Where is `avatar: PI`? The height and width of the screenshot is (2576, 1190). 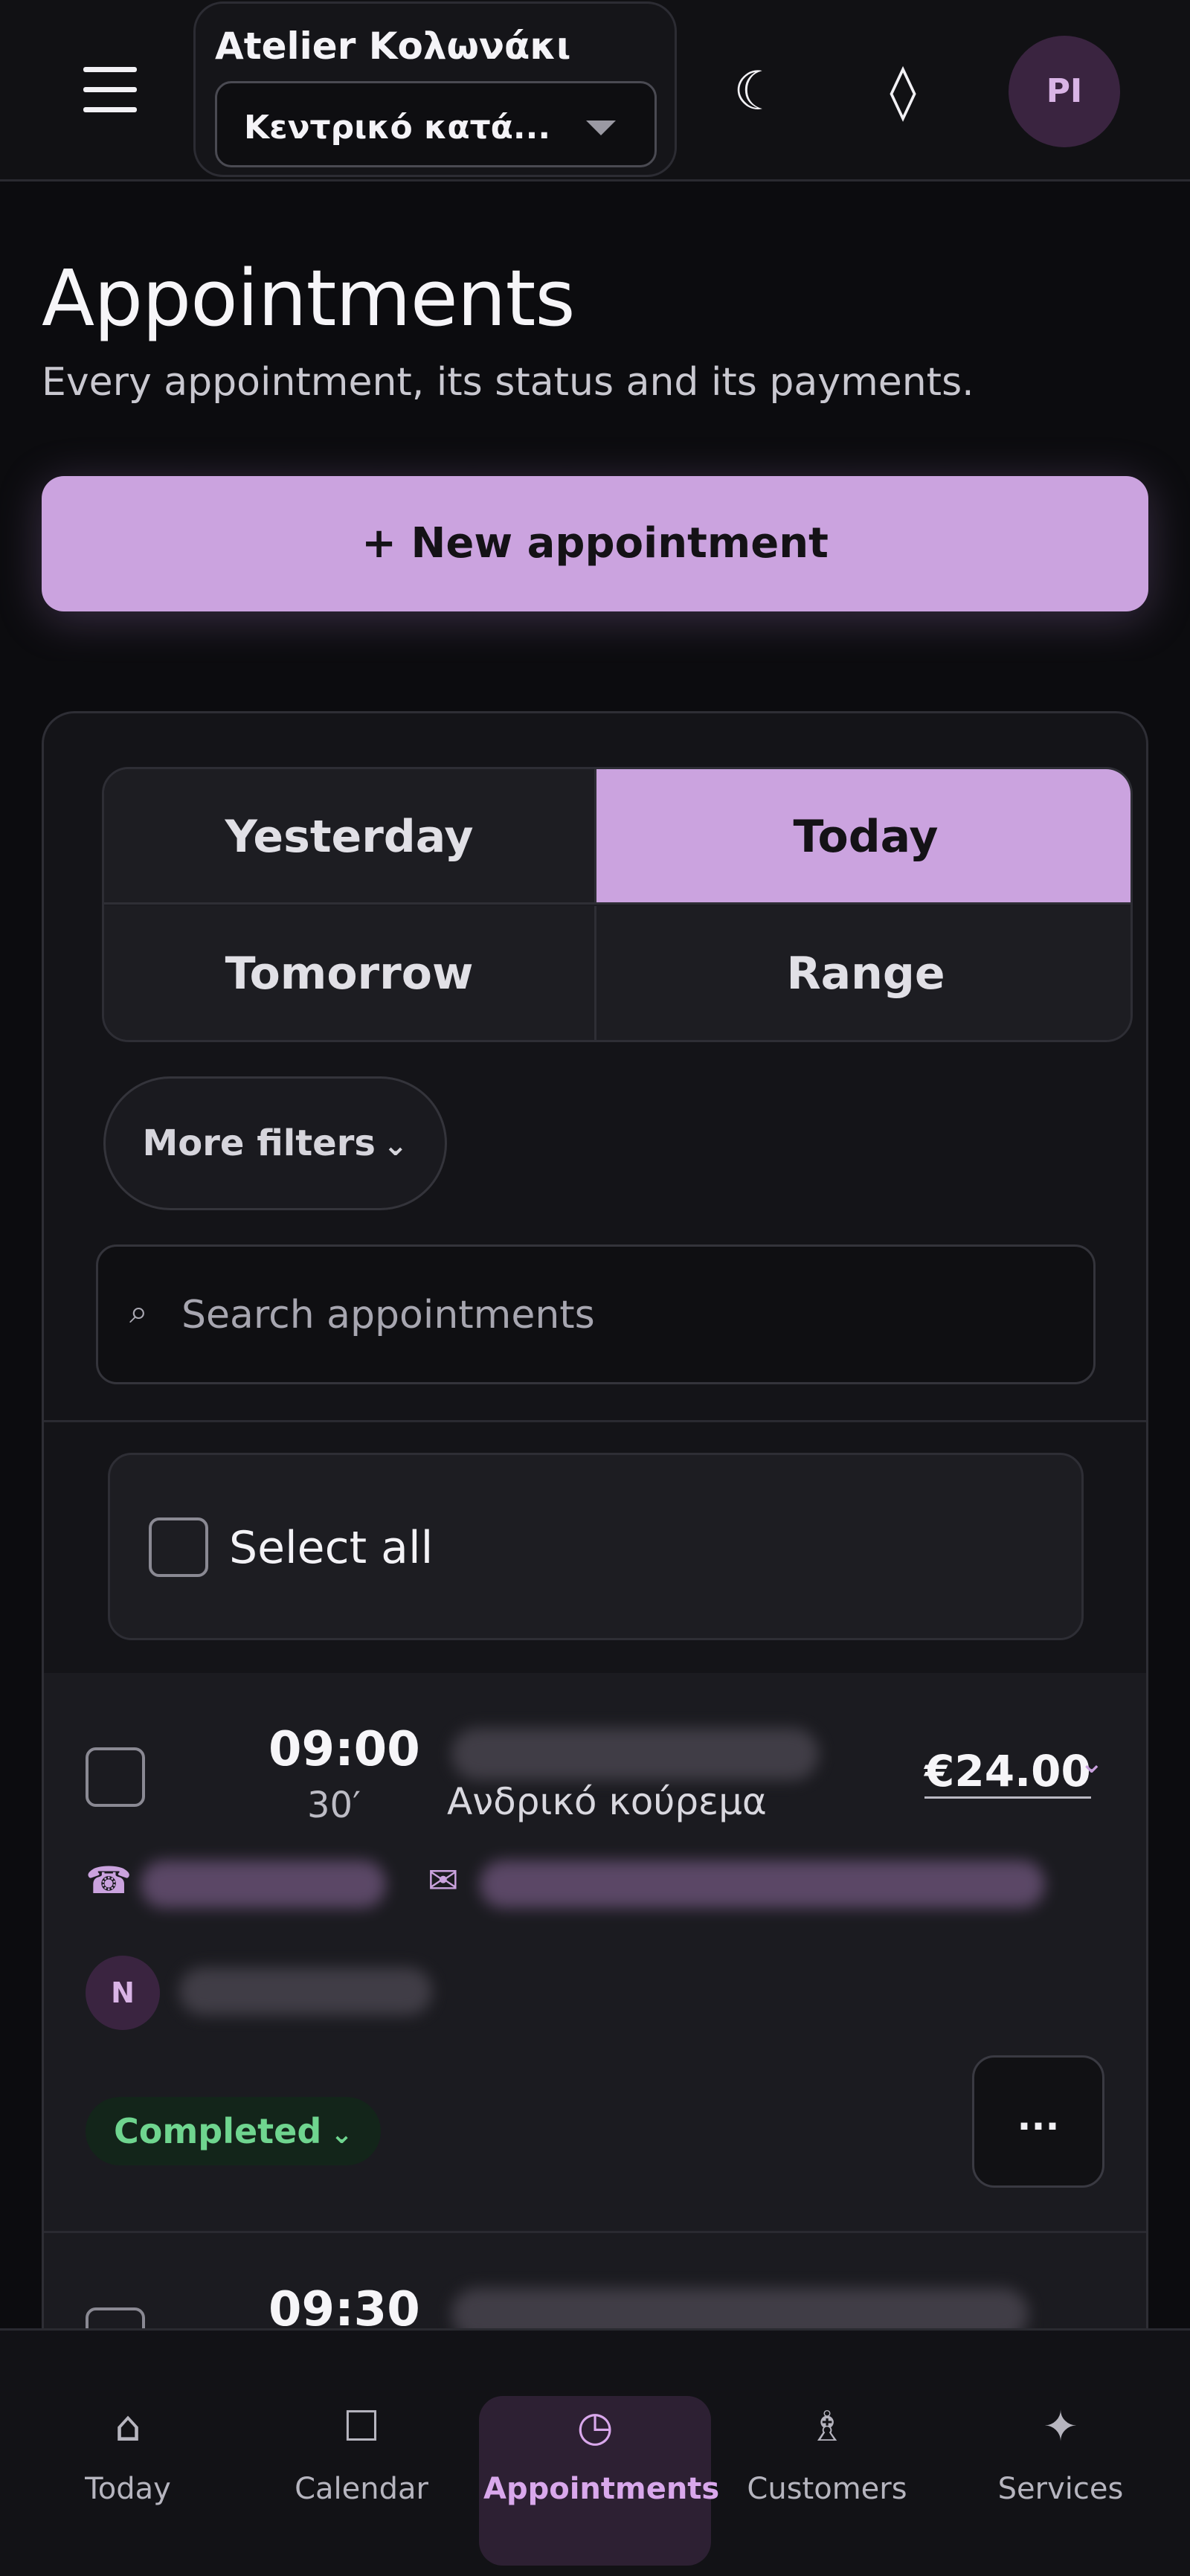
avatar: PI is located at coordinates (1064, 91).